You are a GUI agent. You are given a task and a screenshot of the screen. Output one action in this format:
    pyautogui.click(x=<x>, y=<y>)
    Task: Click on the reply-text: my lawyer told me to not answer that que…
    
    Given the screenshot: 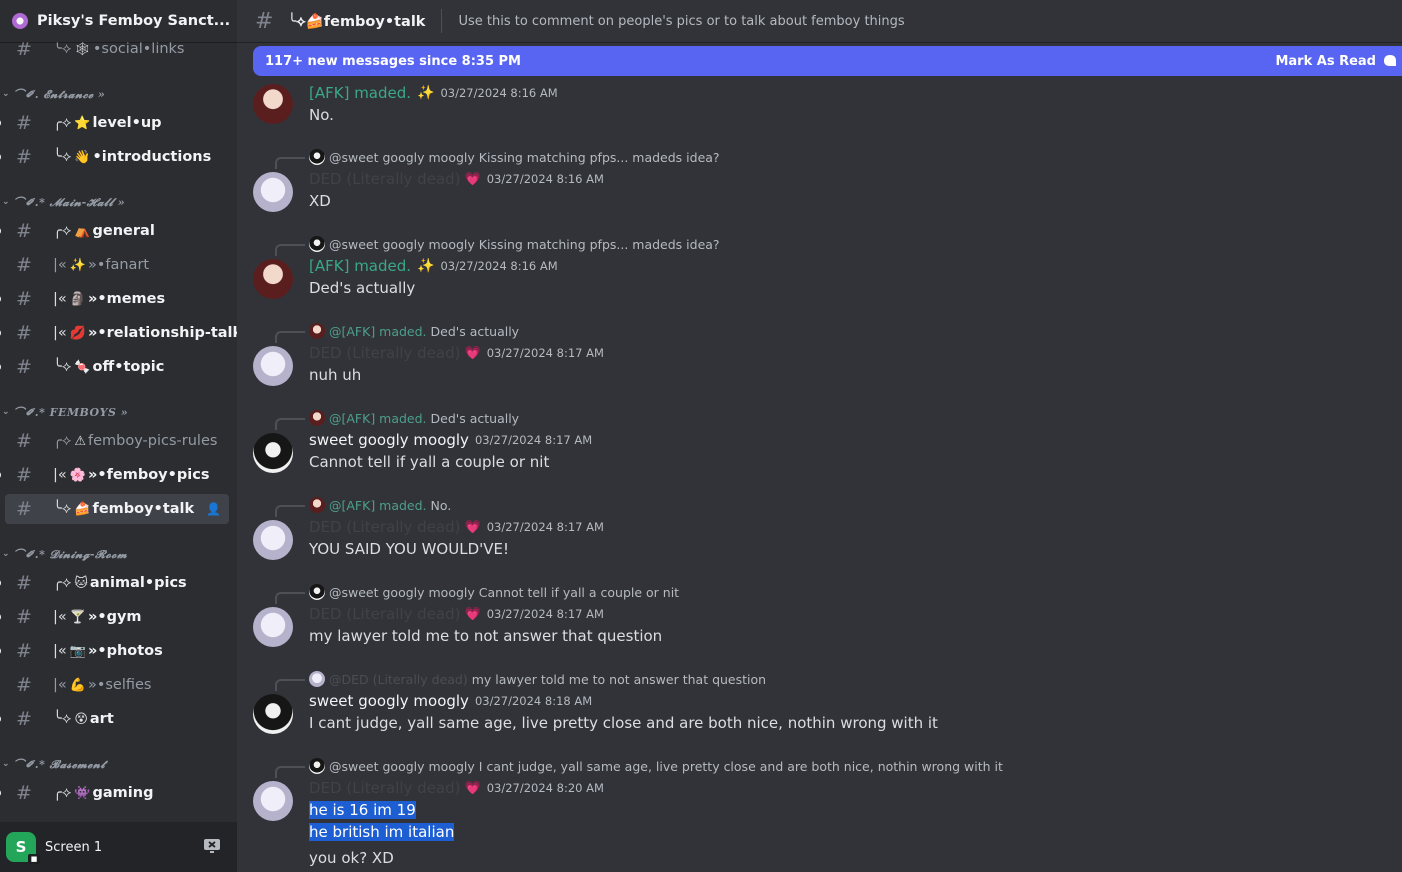 What is the action you would take?
    pyautogui.click(x=619, y=679)
    